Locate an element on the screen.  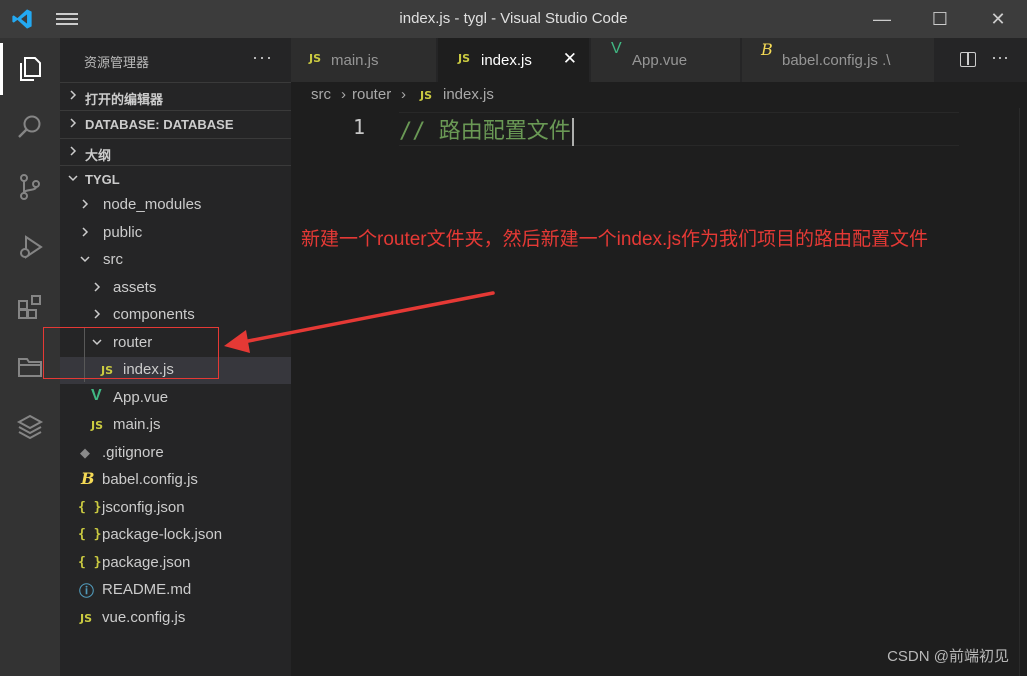
breadcrumb-src: src is located at coordinates (321, 94).